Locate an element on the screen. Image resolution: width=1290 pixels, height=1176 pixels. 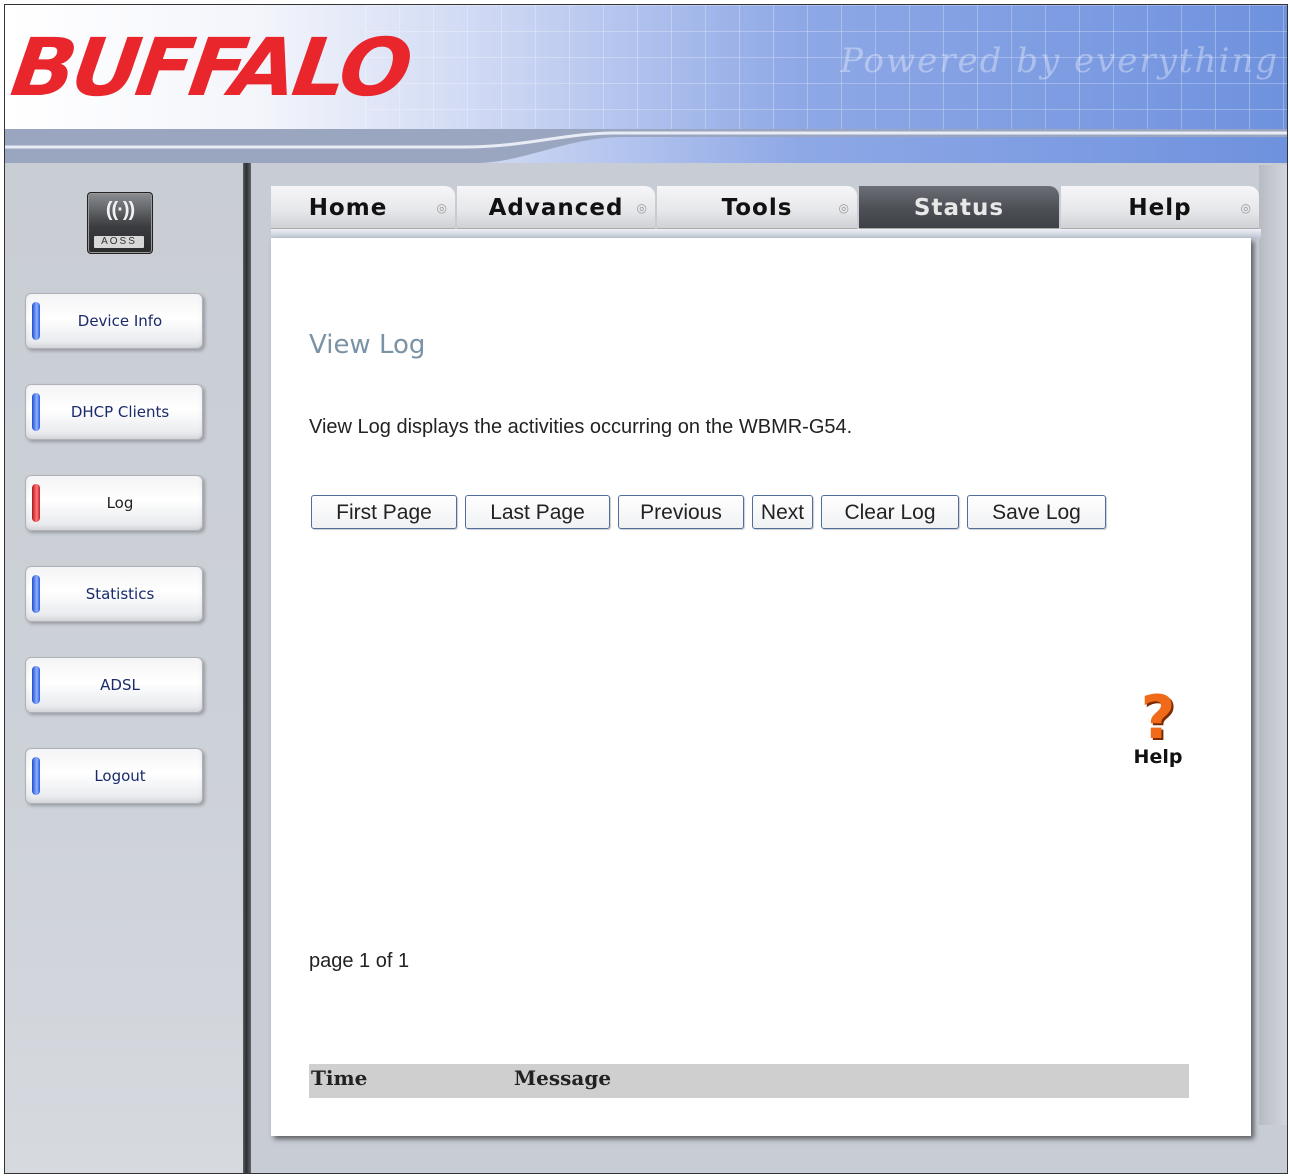
clear-log-button: Clear Log is located at coordinates (890, 512).